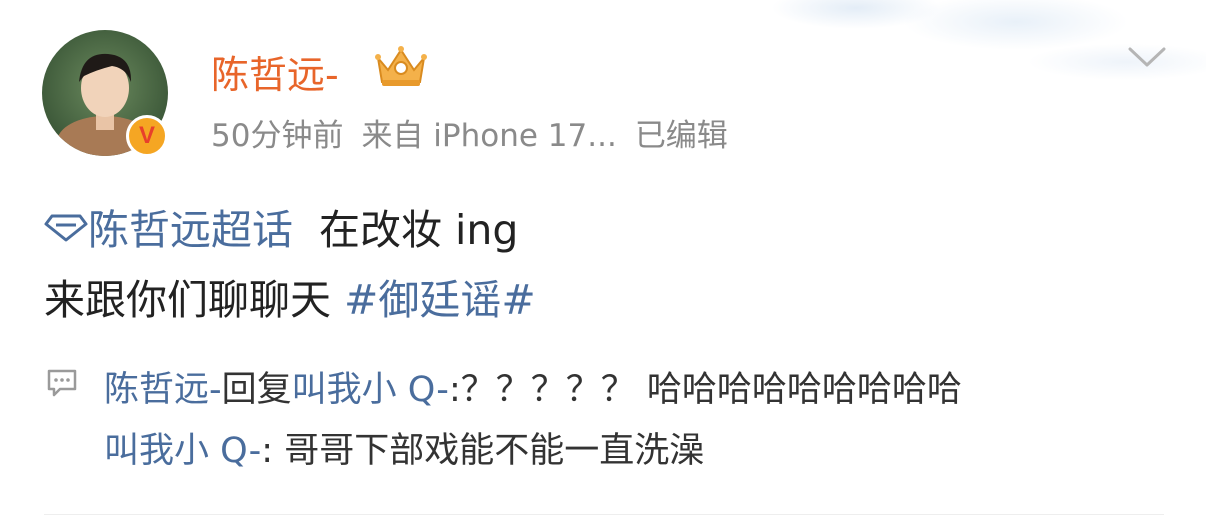 This screenshot has width=1206, height=525. Describe the element at coordinates (483, 451) in the screenshot. I see `comment-text: : 哥哥下部戏能不能一直洗澡` at that location.